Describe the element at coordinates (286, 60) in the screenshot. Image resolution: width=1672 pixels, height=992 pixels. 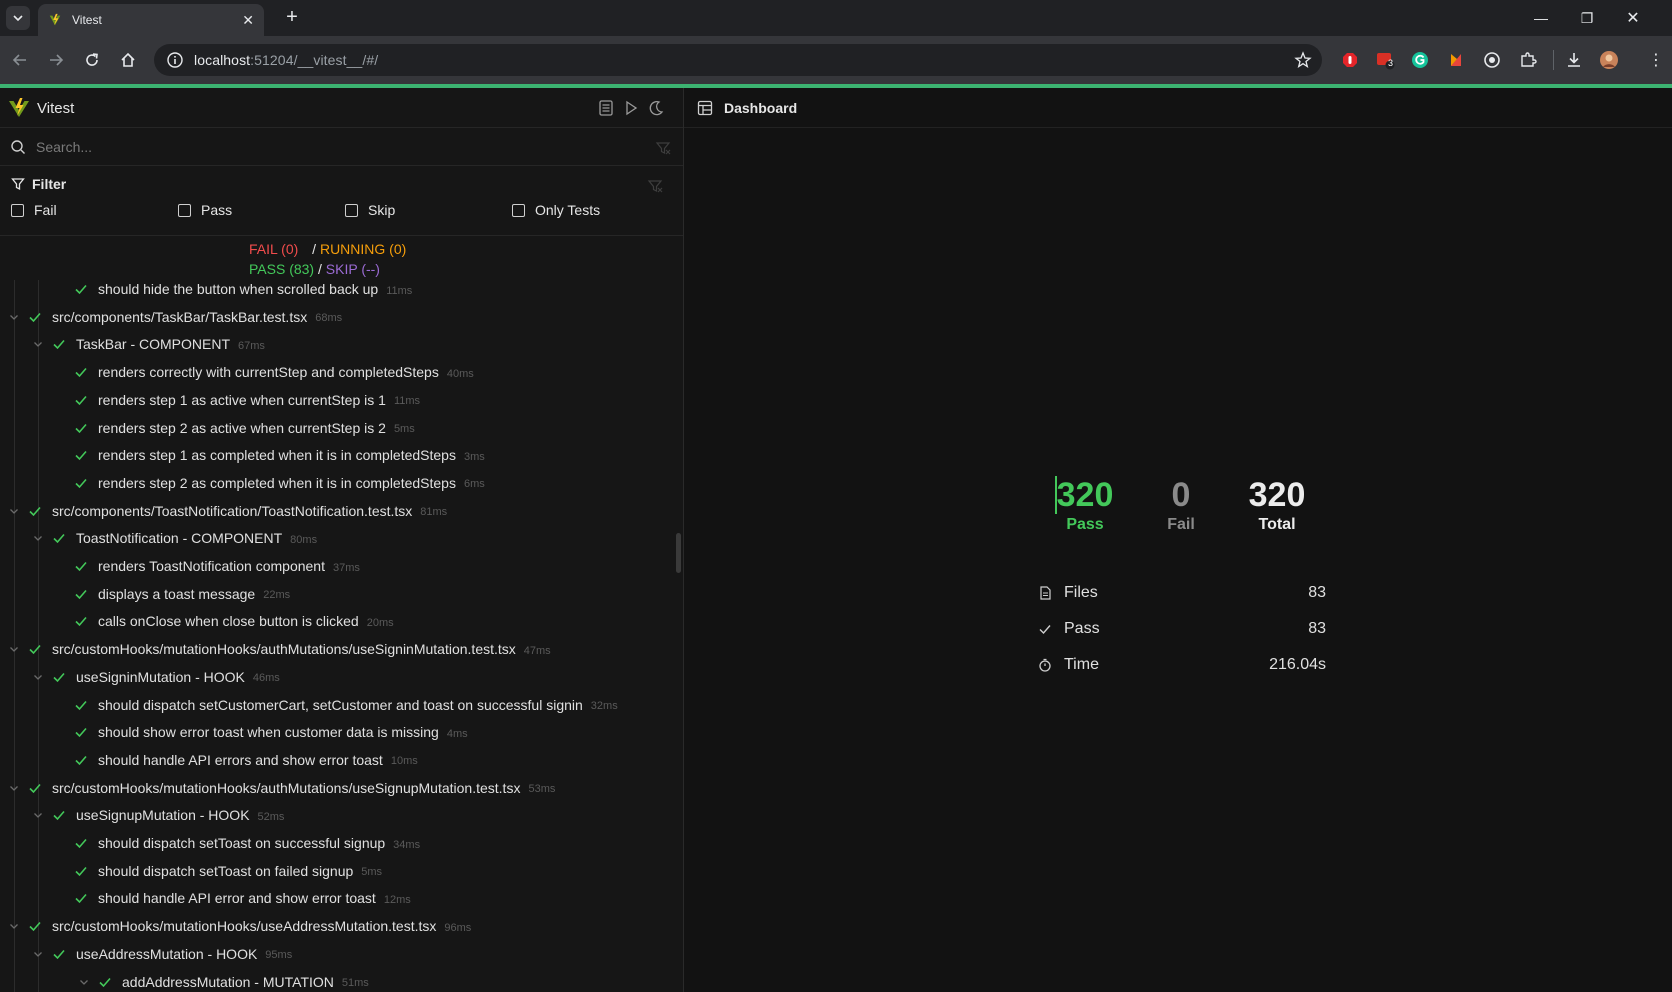
I see `url-text: localhost:51204/__vitest__/#/` at that location.